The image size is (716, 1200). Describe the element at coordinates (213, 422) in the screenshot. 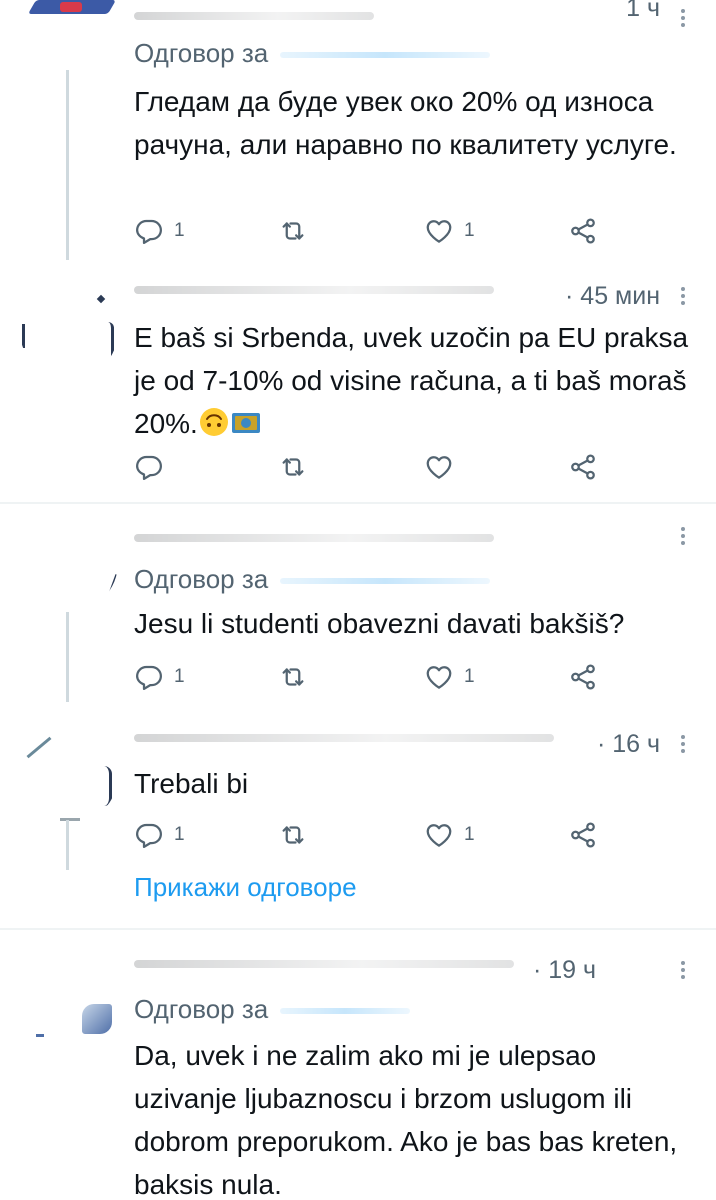

I see `upside-down-face-icon` at that location.